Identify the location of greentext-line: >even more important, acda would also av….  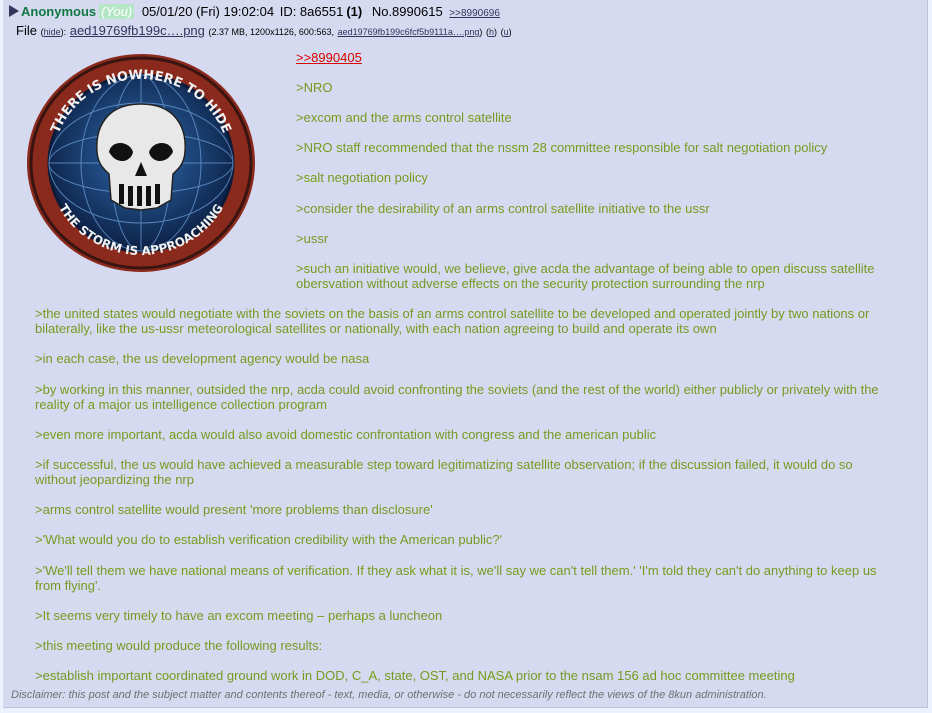
(346, 434).